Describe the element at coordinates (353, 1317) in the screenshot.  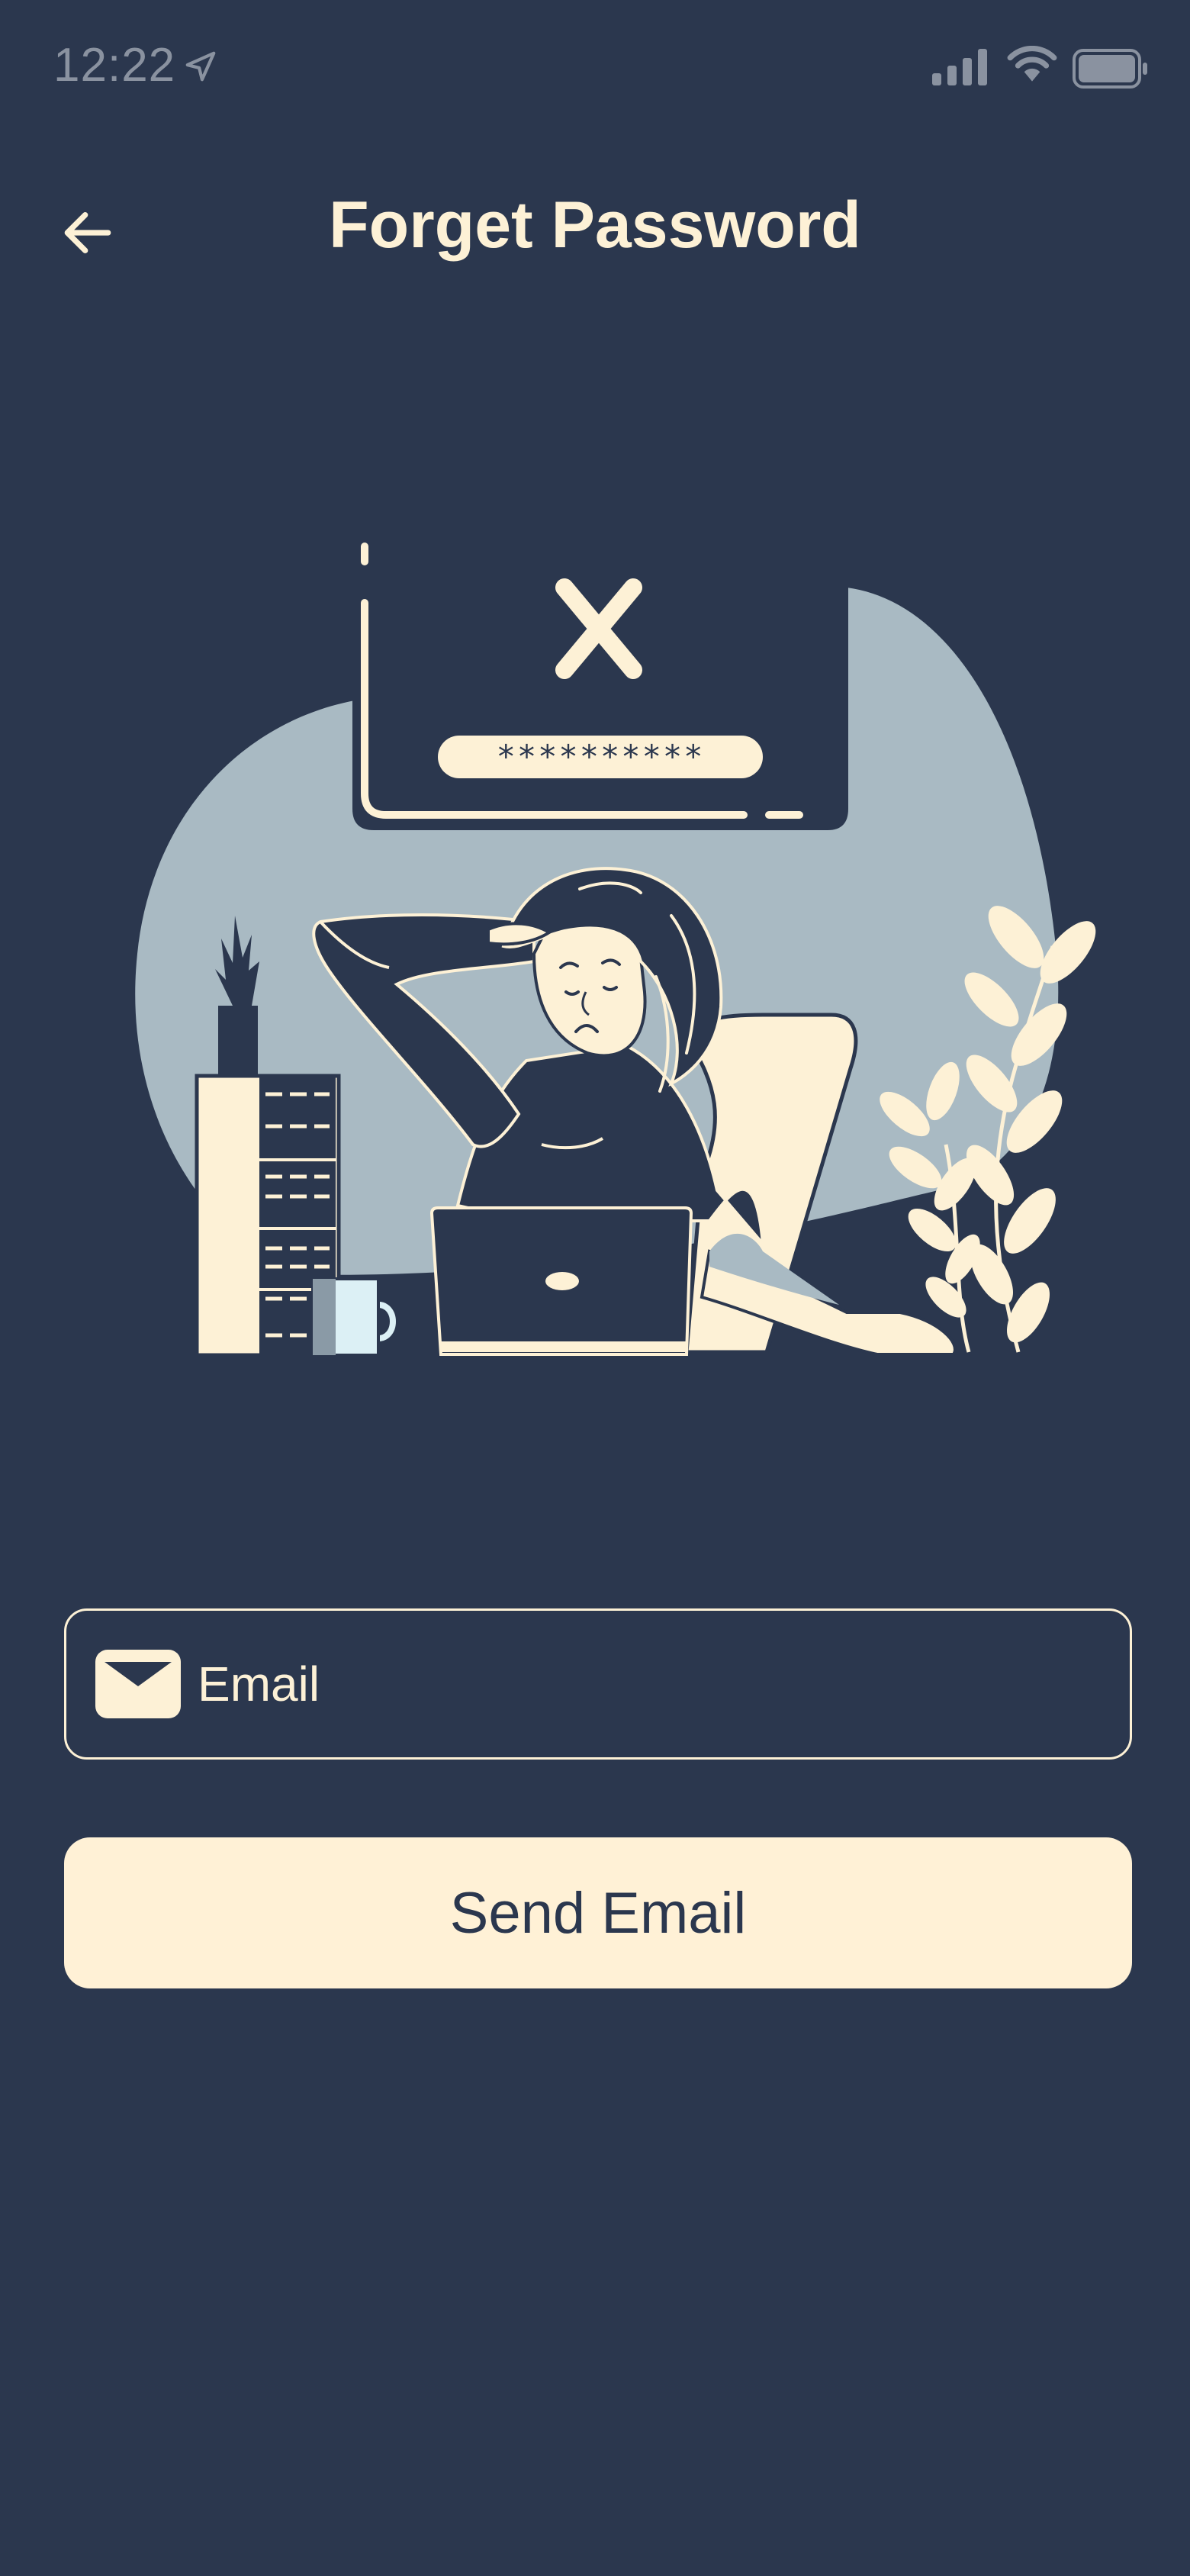
I see `coffee-mug` at that location.